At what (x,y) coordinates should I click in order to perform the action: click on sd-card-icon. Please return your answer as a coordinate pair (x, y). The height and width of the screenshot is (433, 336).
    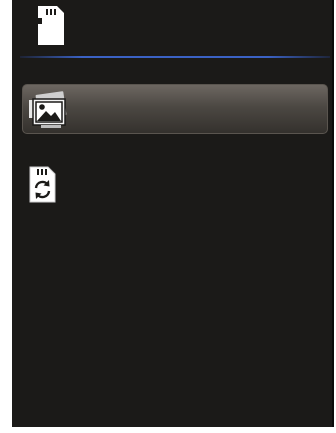
    Looking at the image, I should click on (51, 25).